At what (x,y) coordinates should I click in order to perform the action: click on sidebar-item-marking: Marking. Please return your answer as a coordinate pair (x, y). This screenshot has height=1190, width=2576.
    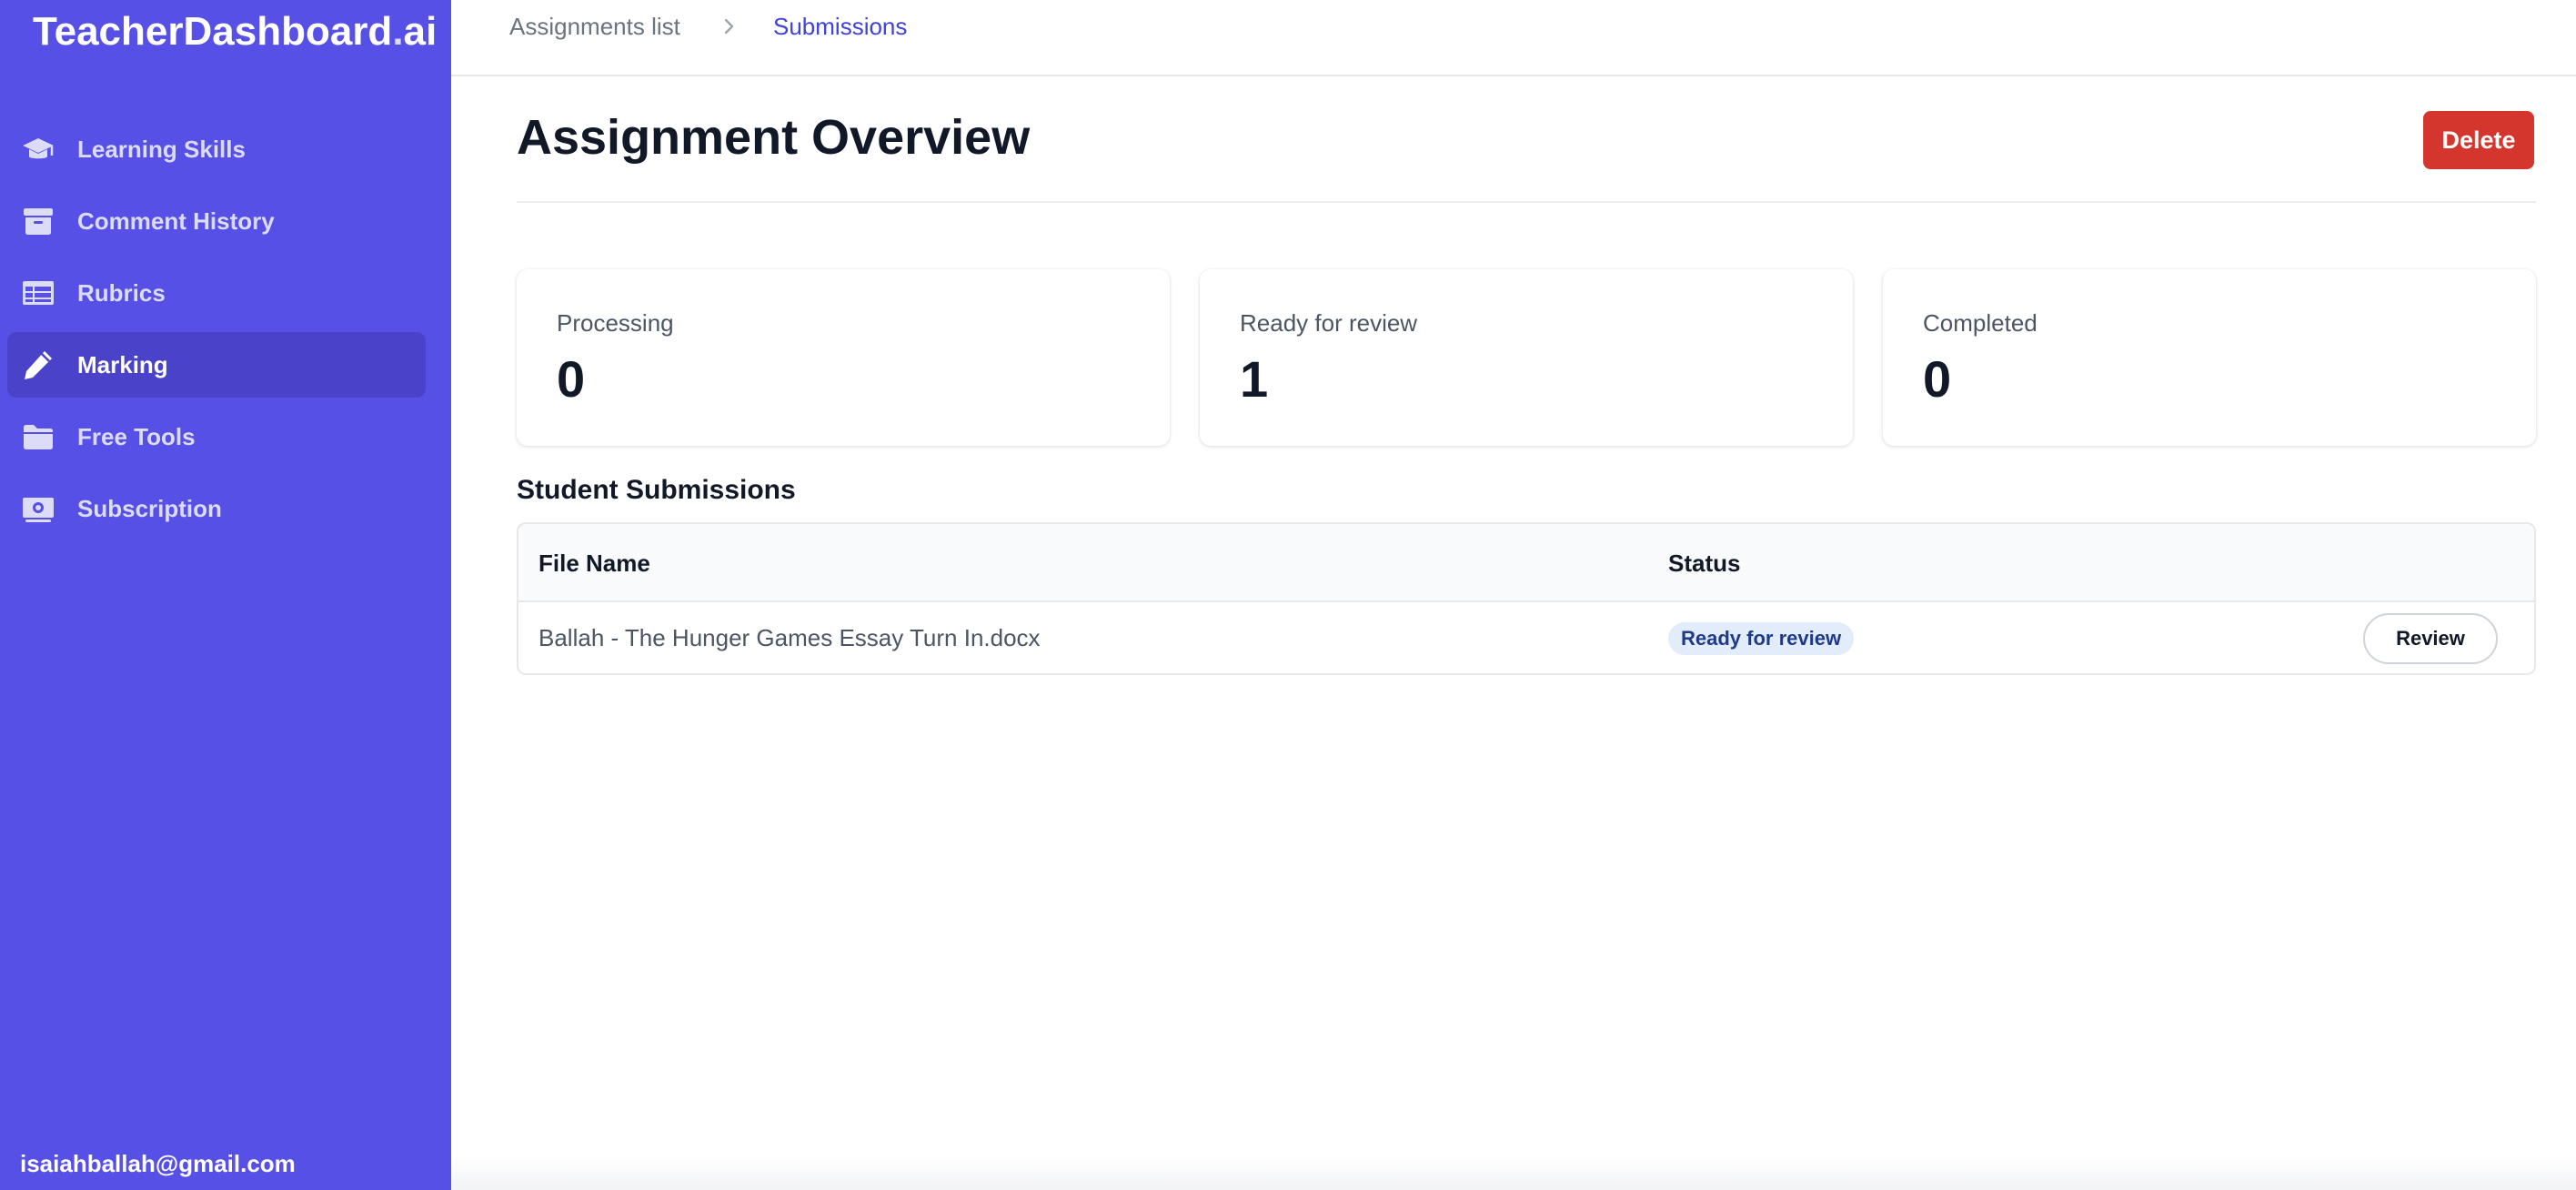
    Looking at the image, I should click on (216, 365).